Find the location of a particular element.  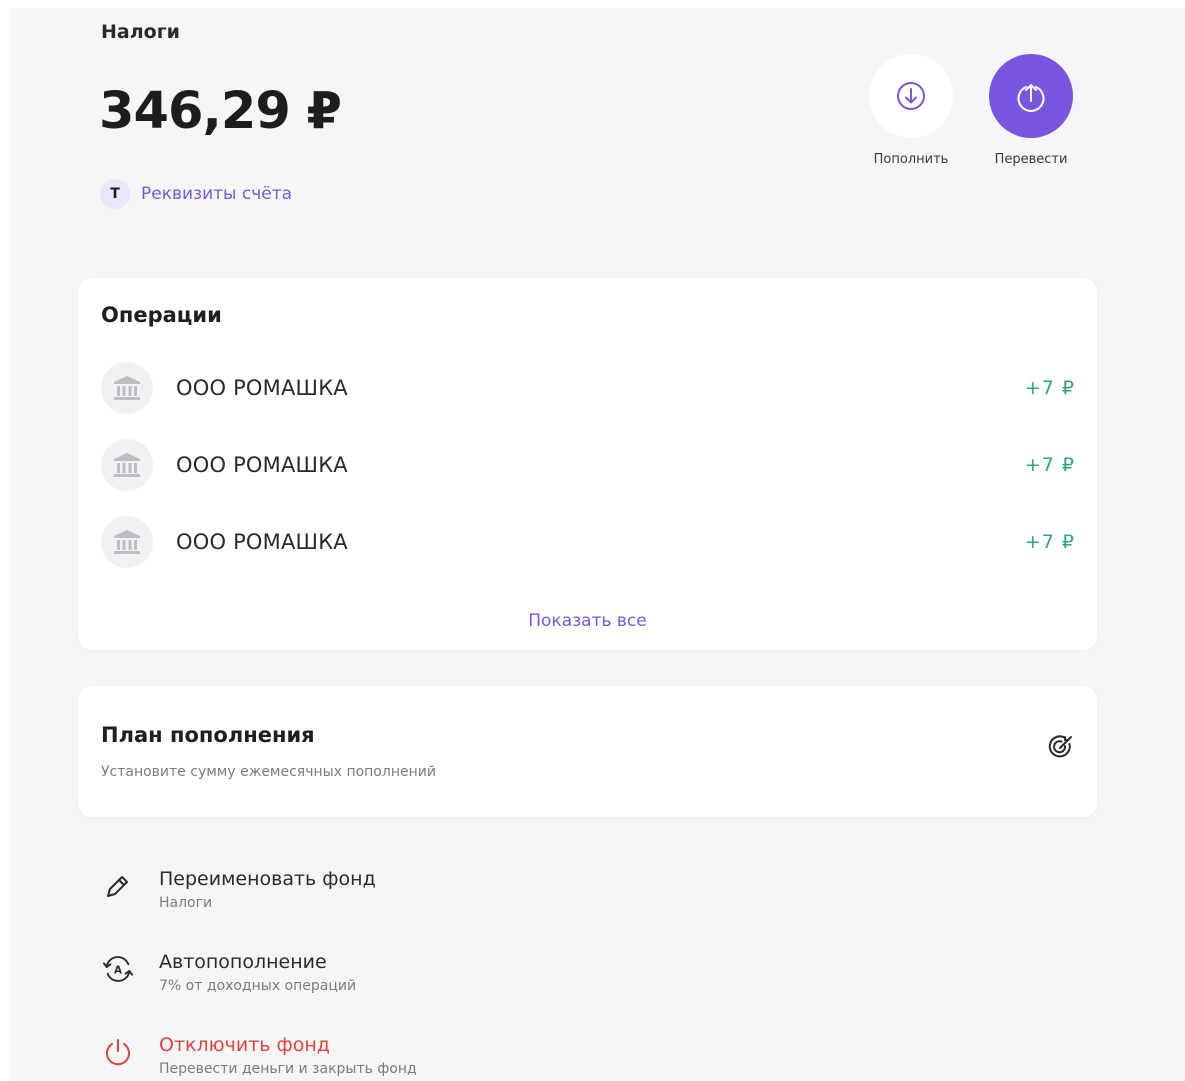

autotopup-item: A Автопополнение 7% от доходных операций is located at coordinates (229, 972).